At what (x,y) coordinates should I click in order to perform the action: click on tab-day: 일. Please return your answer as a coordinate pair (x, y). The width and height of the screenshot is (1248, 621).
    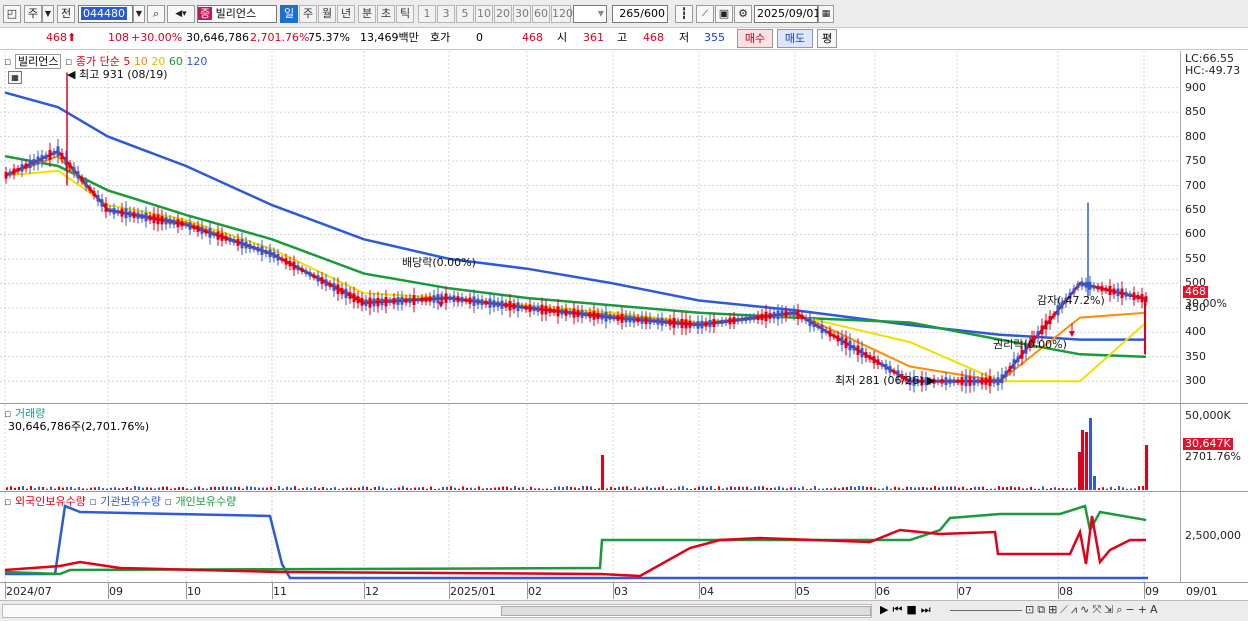
    Looking at the image, I should click on (289, 14).